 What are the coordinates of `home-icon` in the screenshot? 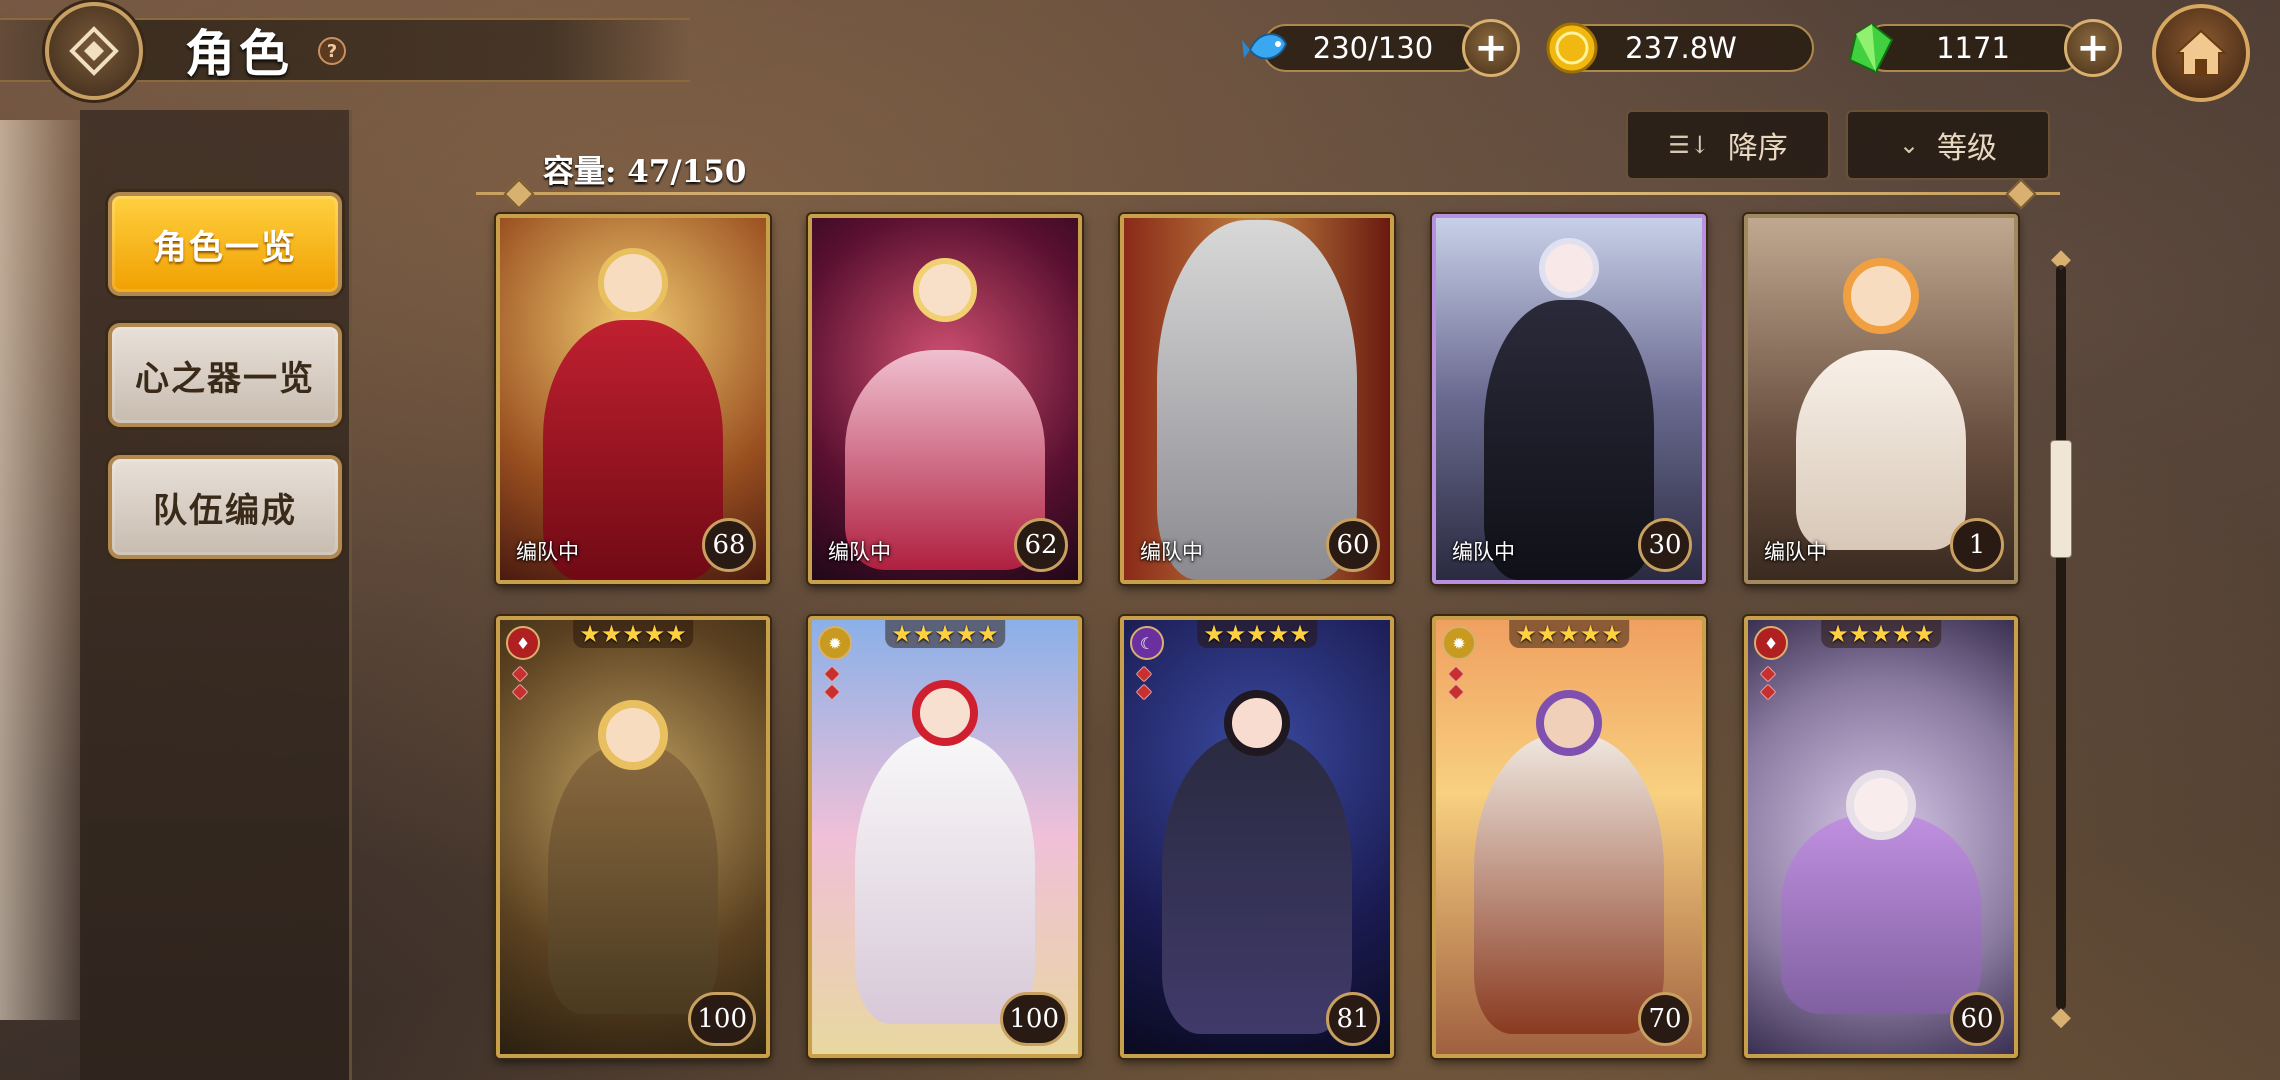 It's located at (2201, 52).